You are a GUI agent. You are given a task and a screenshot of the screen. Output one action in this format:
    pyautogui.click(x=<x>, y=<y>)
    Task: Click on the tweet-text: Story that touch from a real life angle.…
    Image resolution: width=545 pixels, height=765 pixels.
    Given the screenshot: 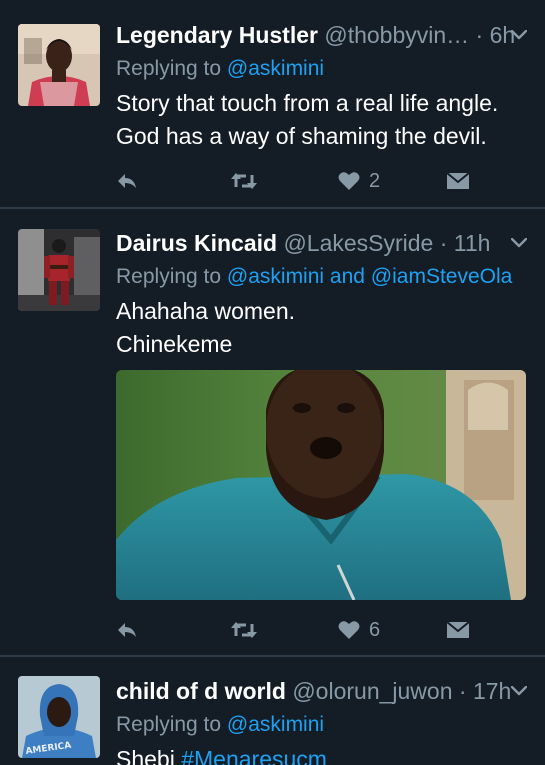 What is the action you would take?
    pyautogui.click(x=322, y=120)
    